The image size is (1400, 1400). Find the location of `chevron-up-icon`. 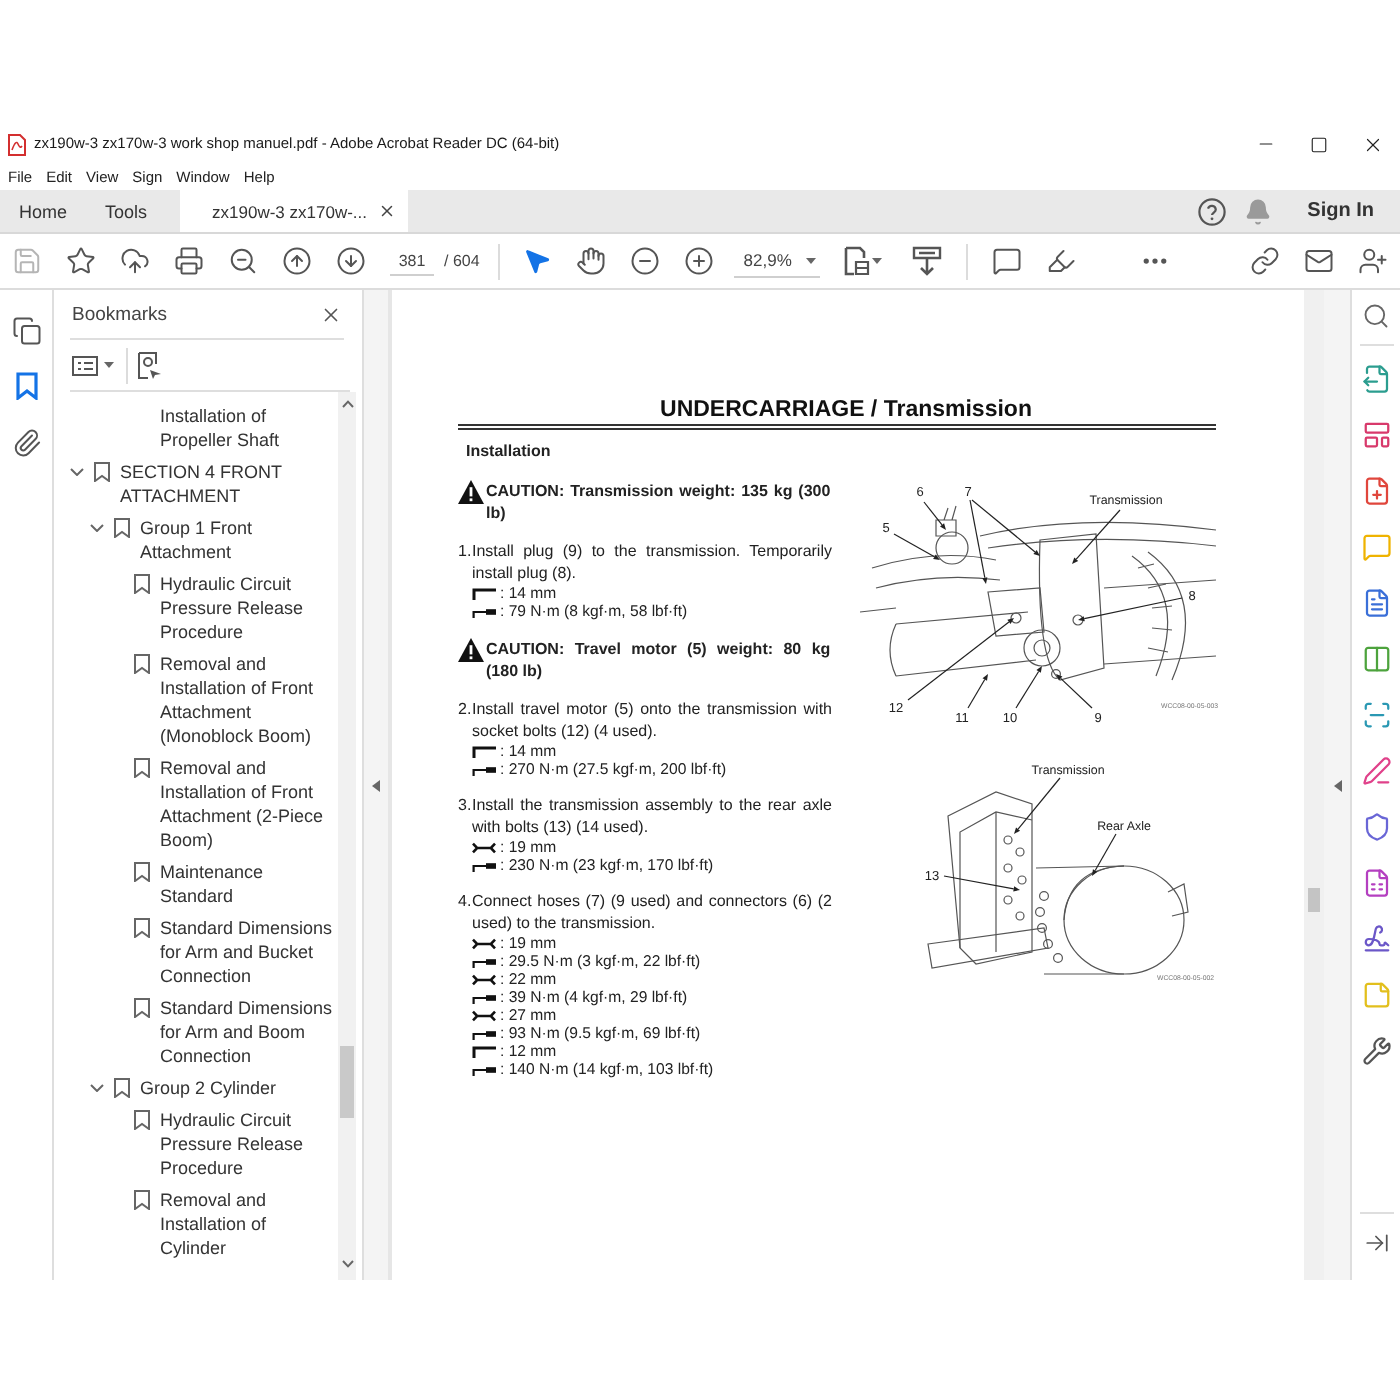

chevron-up-icon is located at coordinates (347, 404).